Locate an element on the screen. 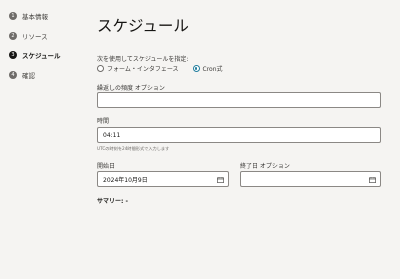 The height and width of the screenshot is (279, 400). radio-cron-expression is located at coordinates (196, 68).